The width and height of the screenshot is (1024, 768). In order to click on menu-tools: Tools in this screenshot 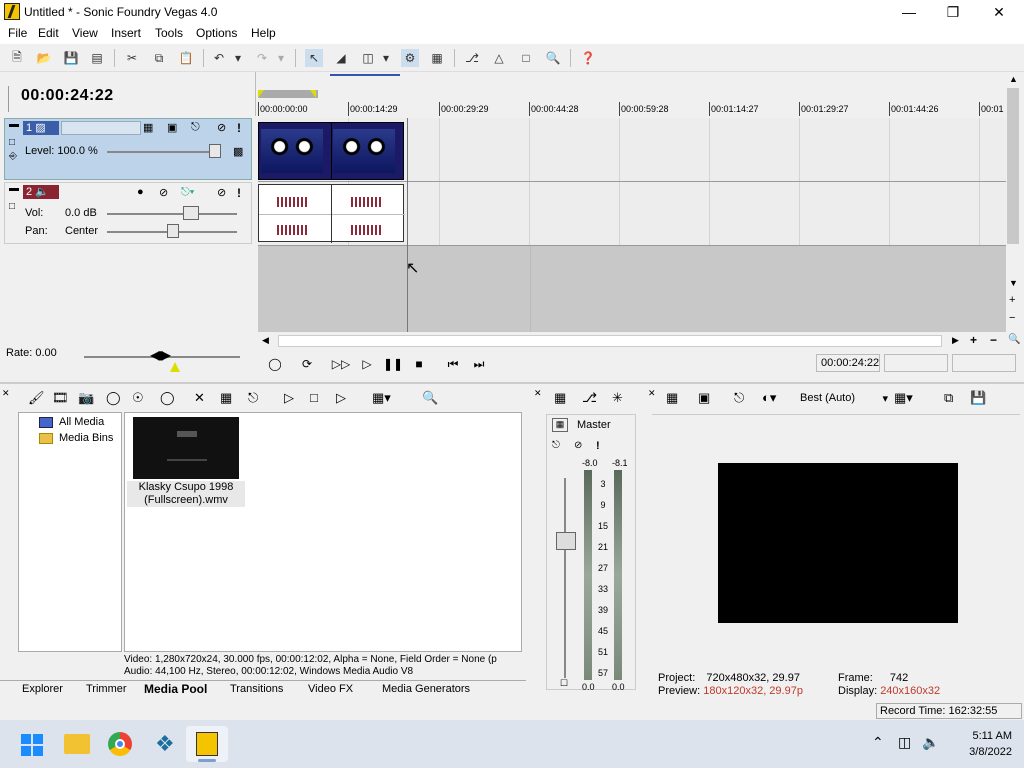, I will do `click(169, 33)`.